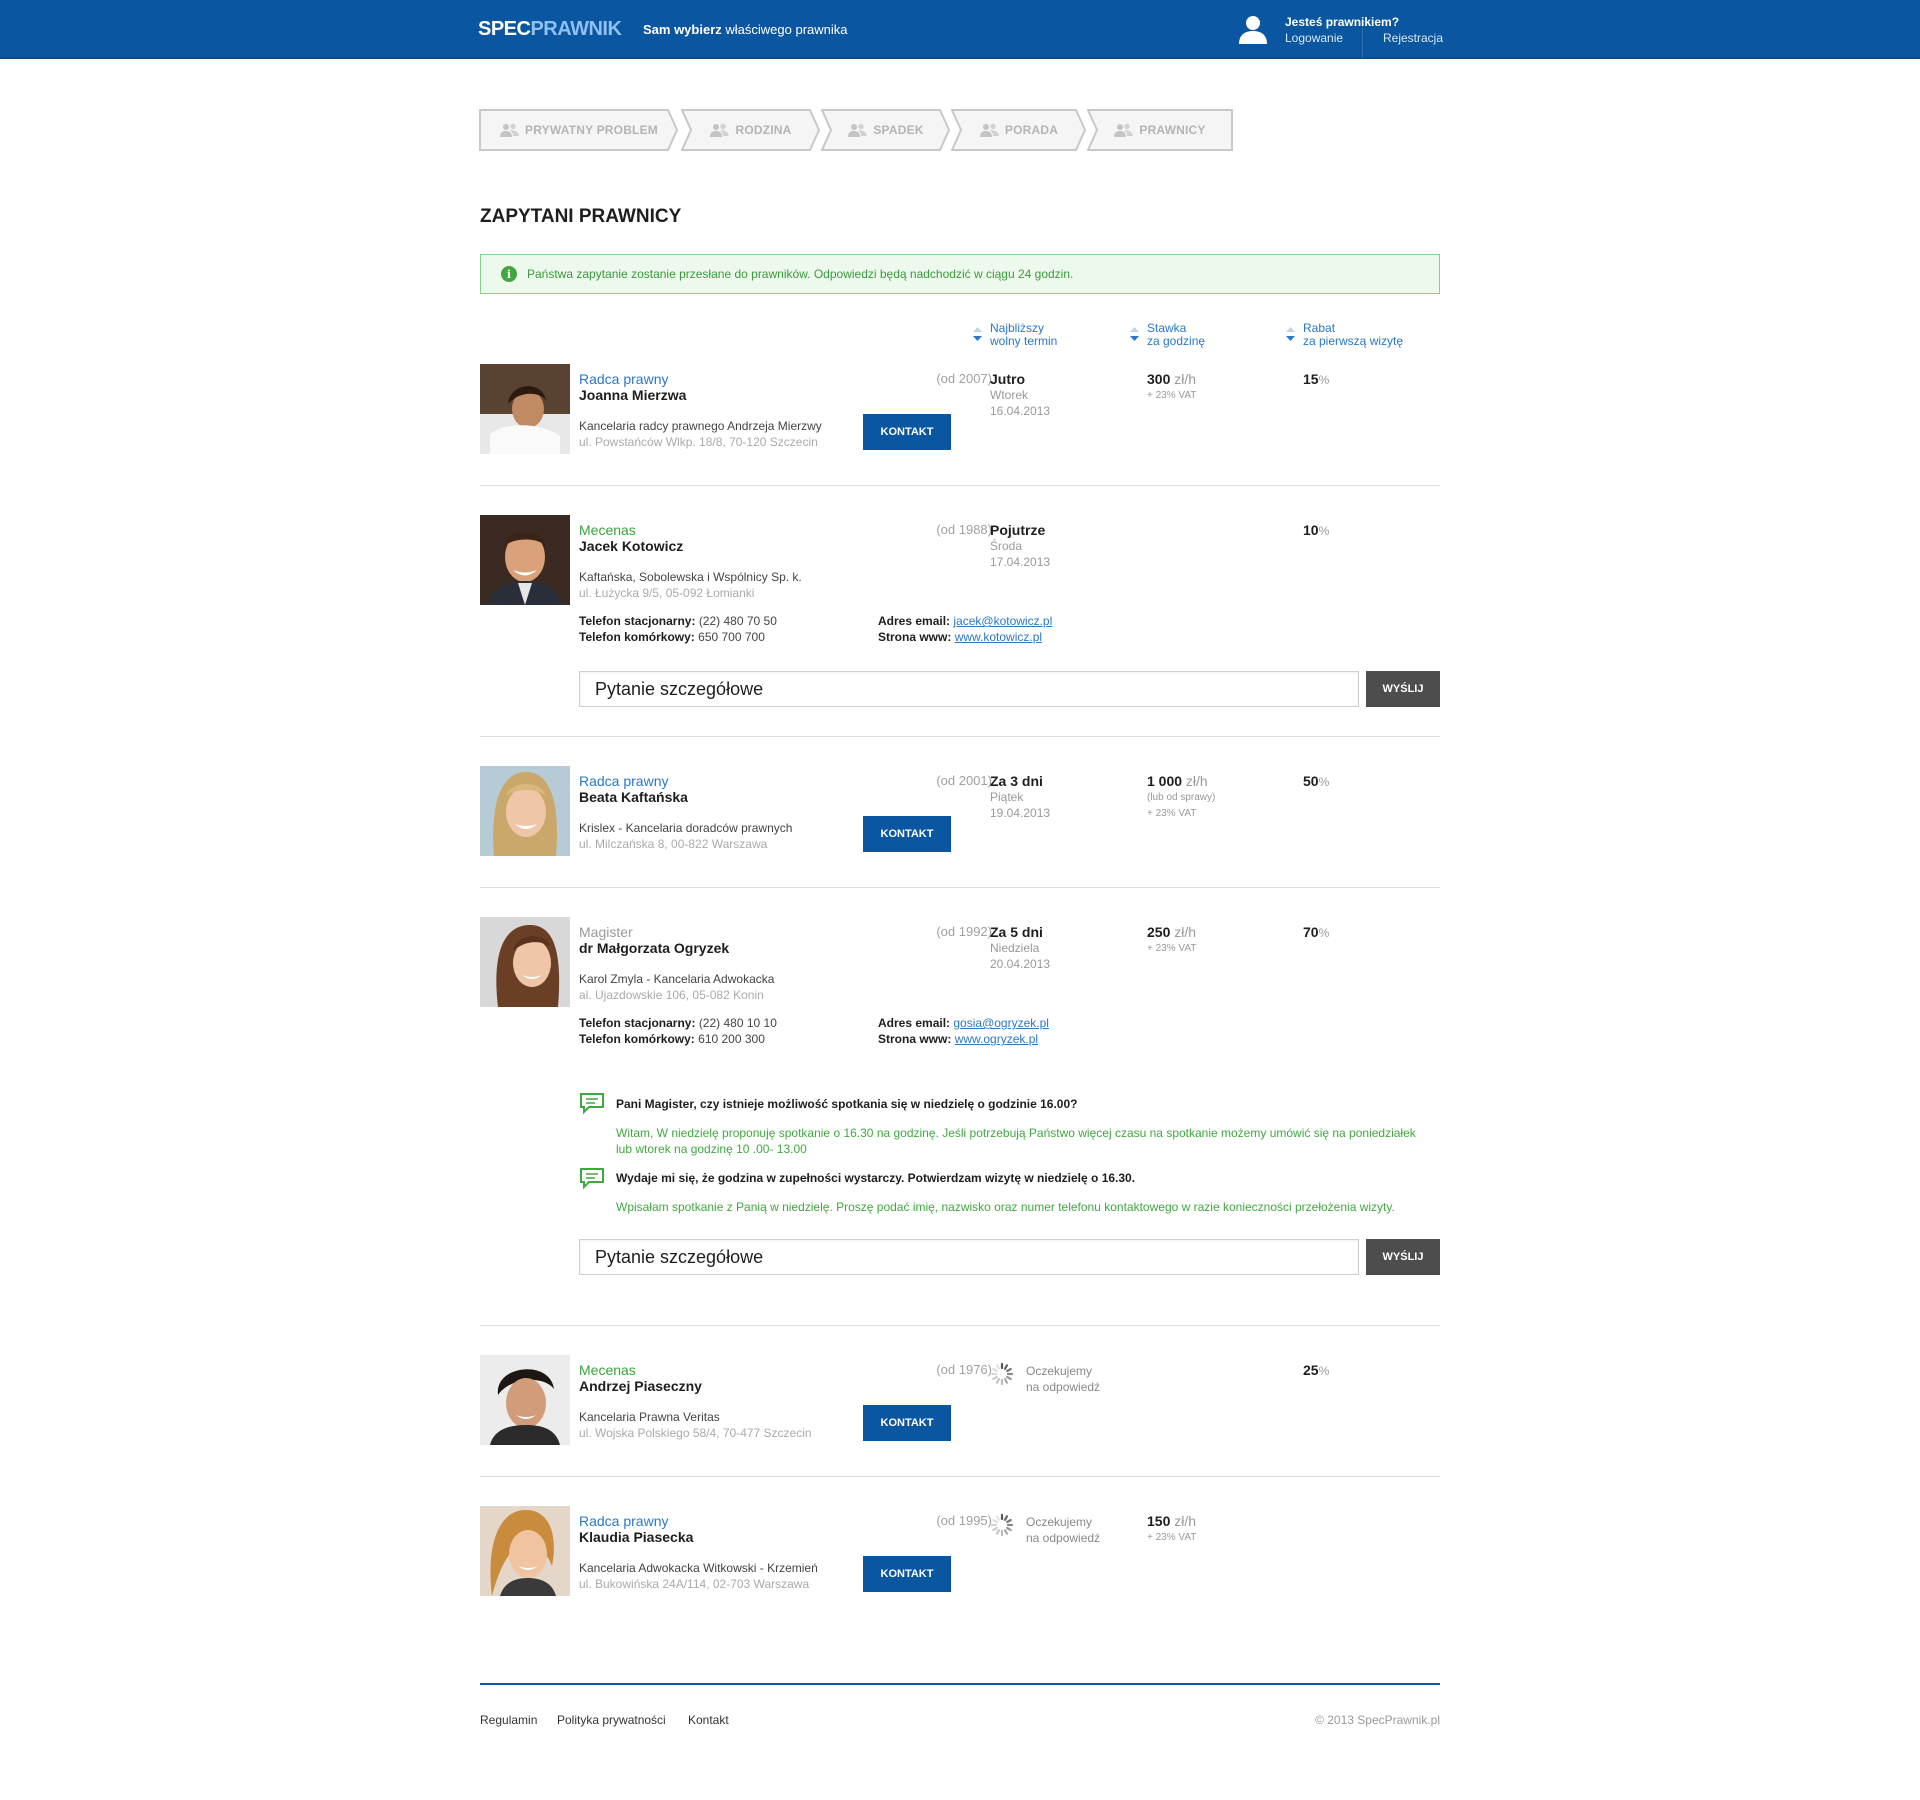 This screenshot has width=1920, height=1800. I want to click on footer-link-privacy: Polityka prywatności, so click(611, 1720).